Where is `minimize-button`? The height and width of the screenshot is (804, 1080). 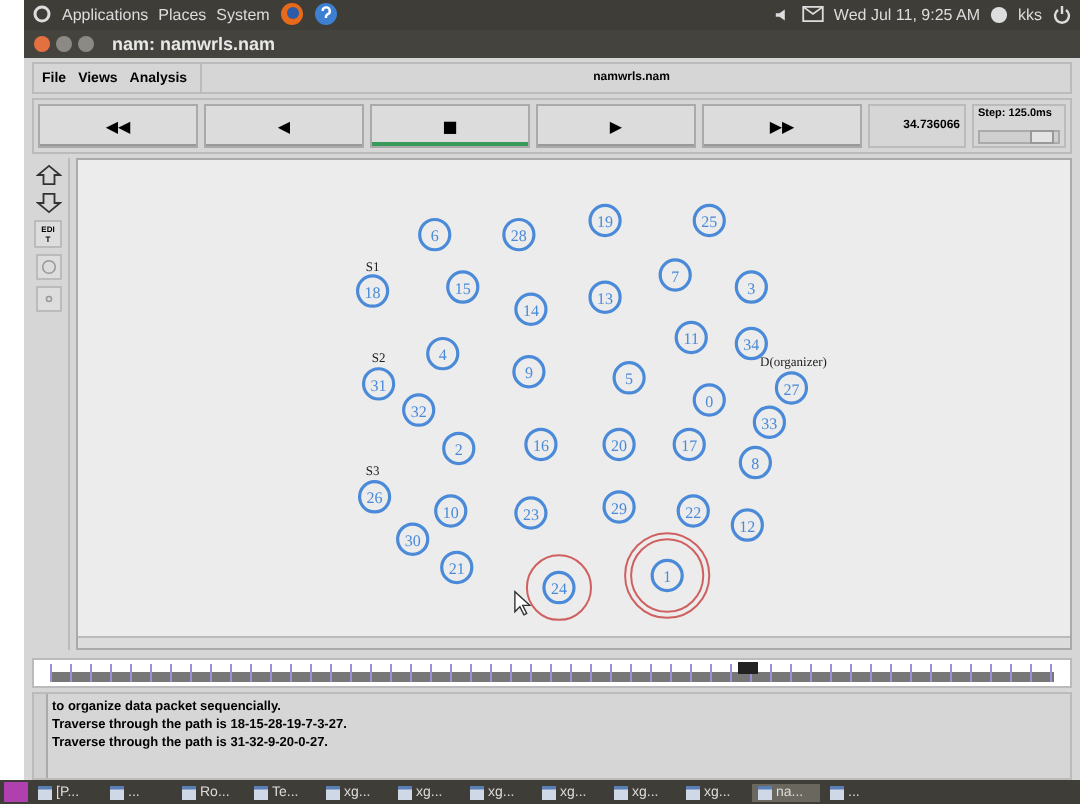
minimize-button is located at coordinates (64, 43).